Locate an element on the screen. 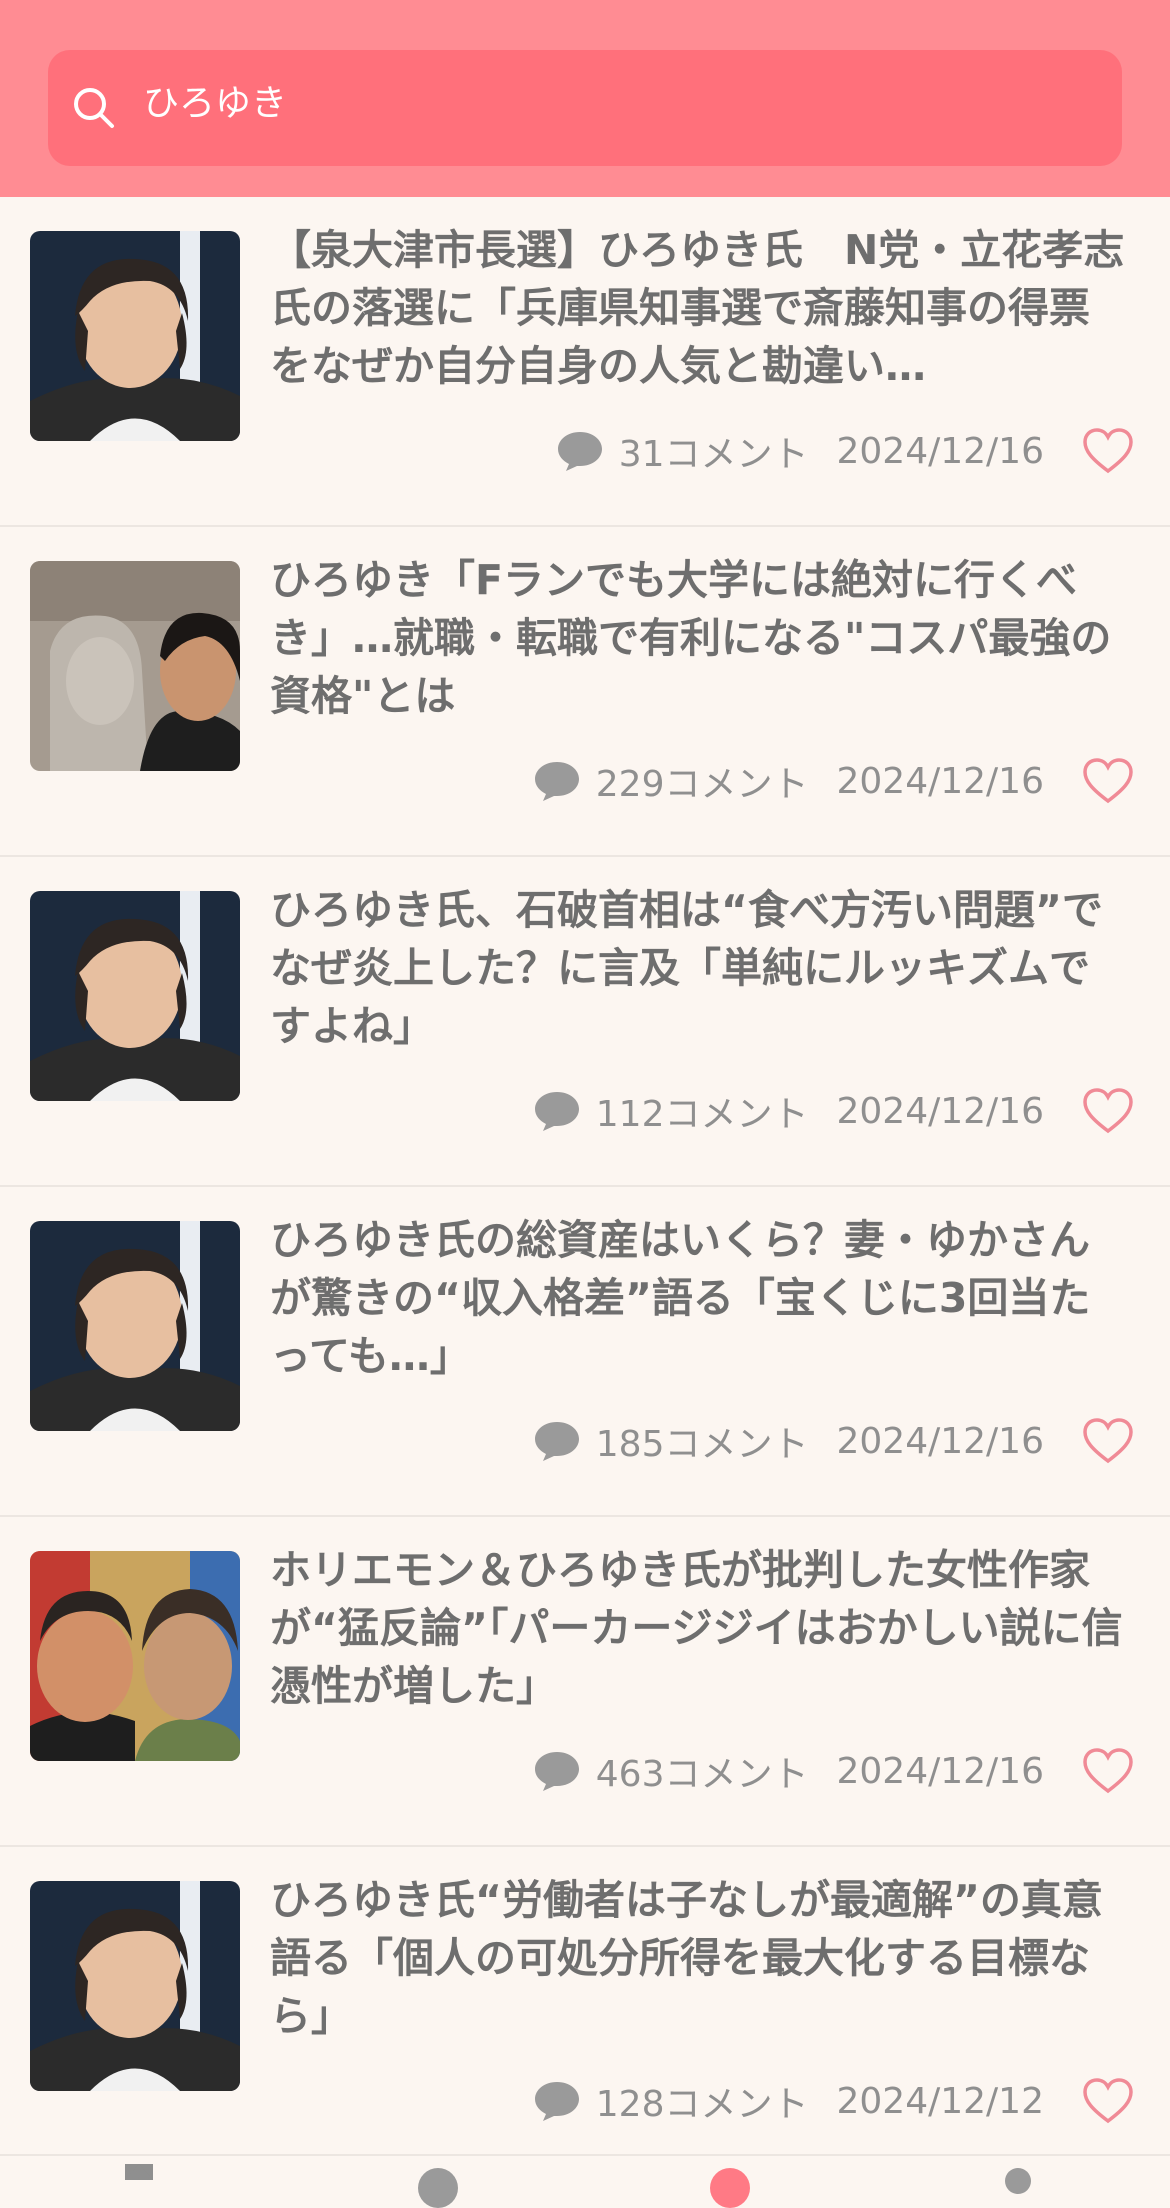 Image resolution: width=1170 pixels, height=2208 pixels. search-input: ひろゆき is located at coordinates (215, 104).